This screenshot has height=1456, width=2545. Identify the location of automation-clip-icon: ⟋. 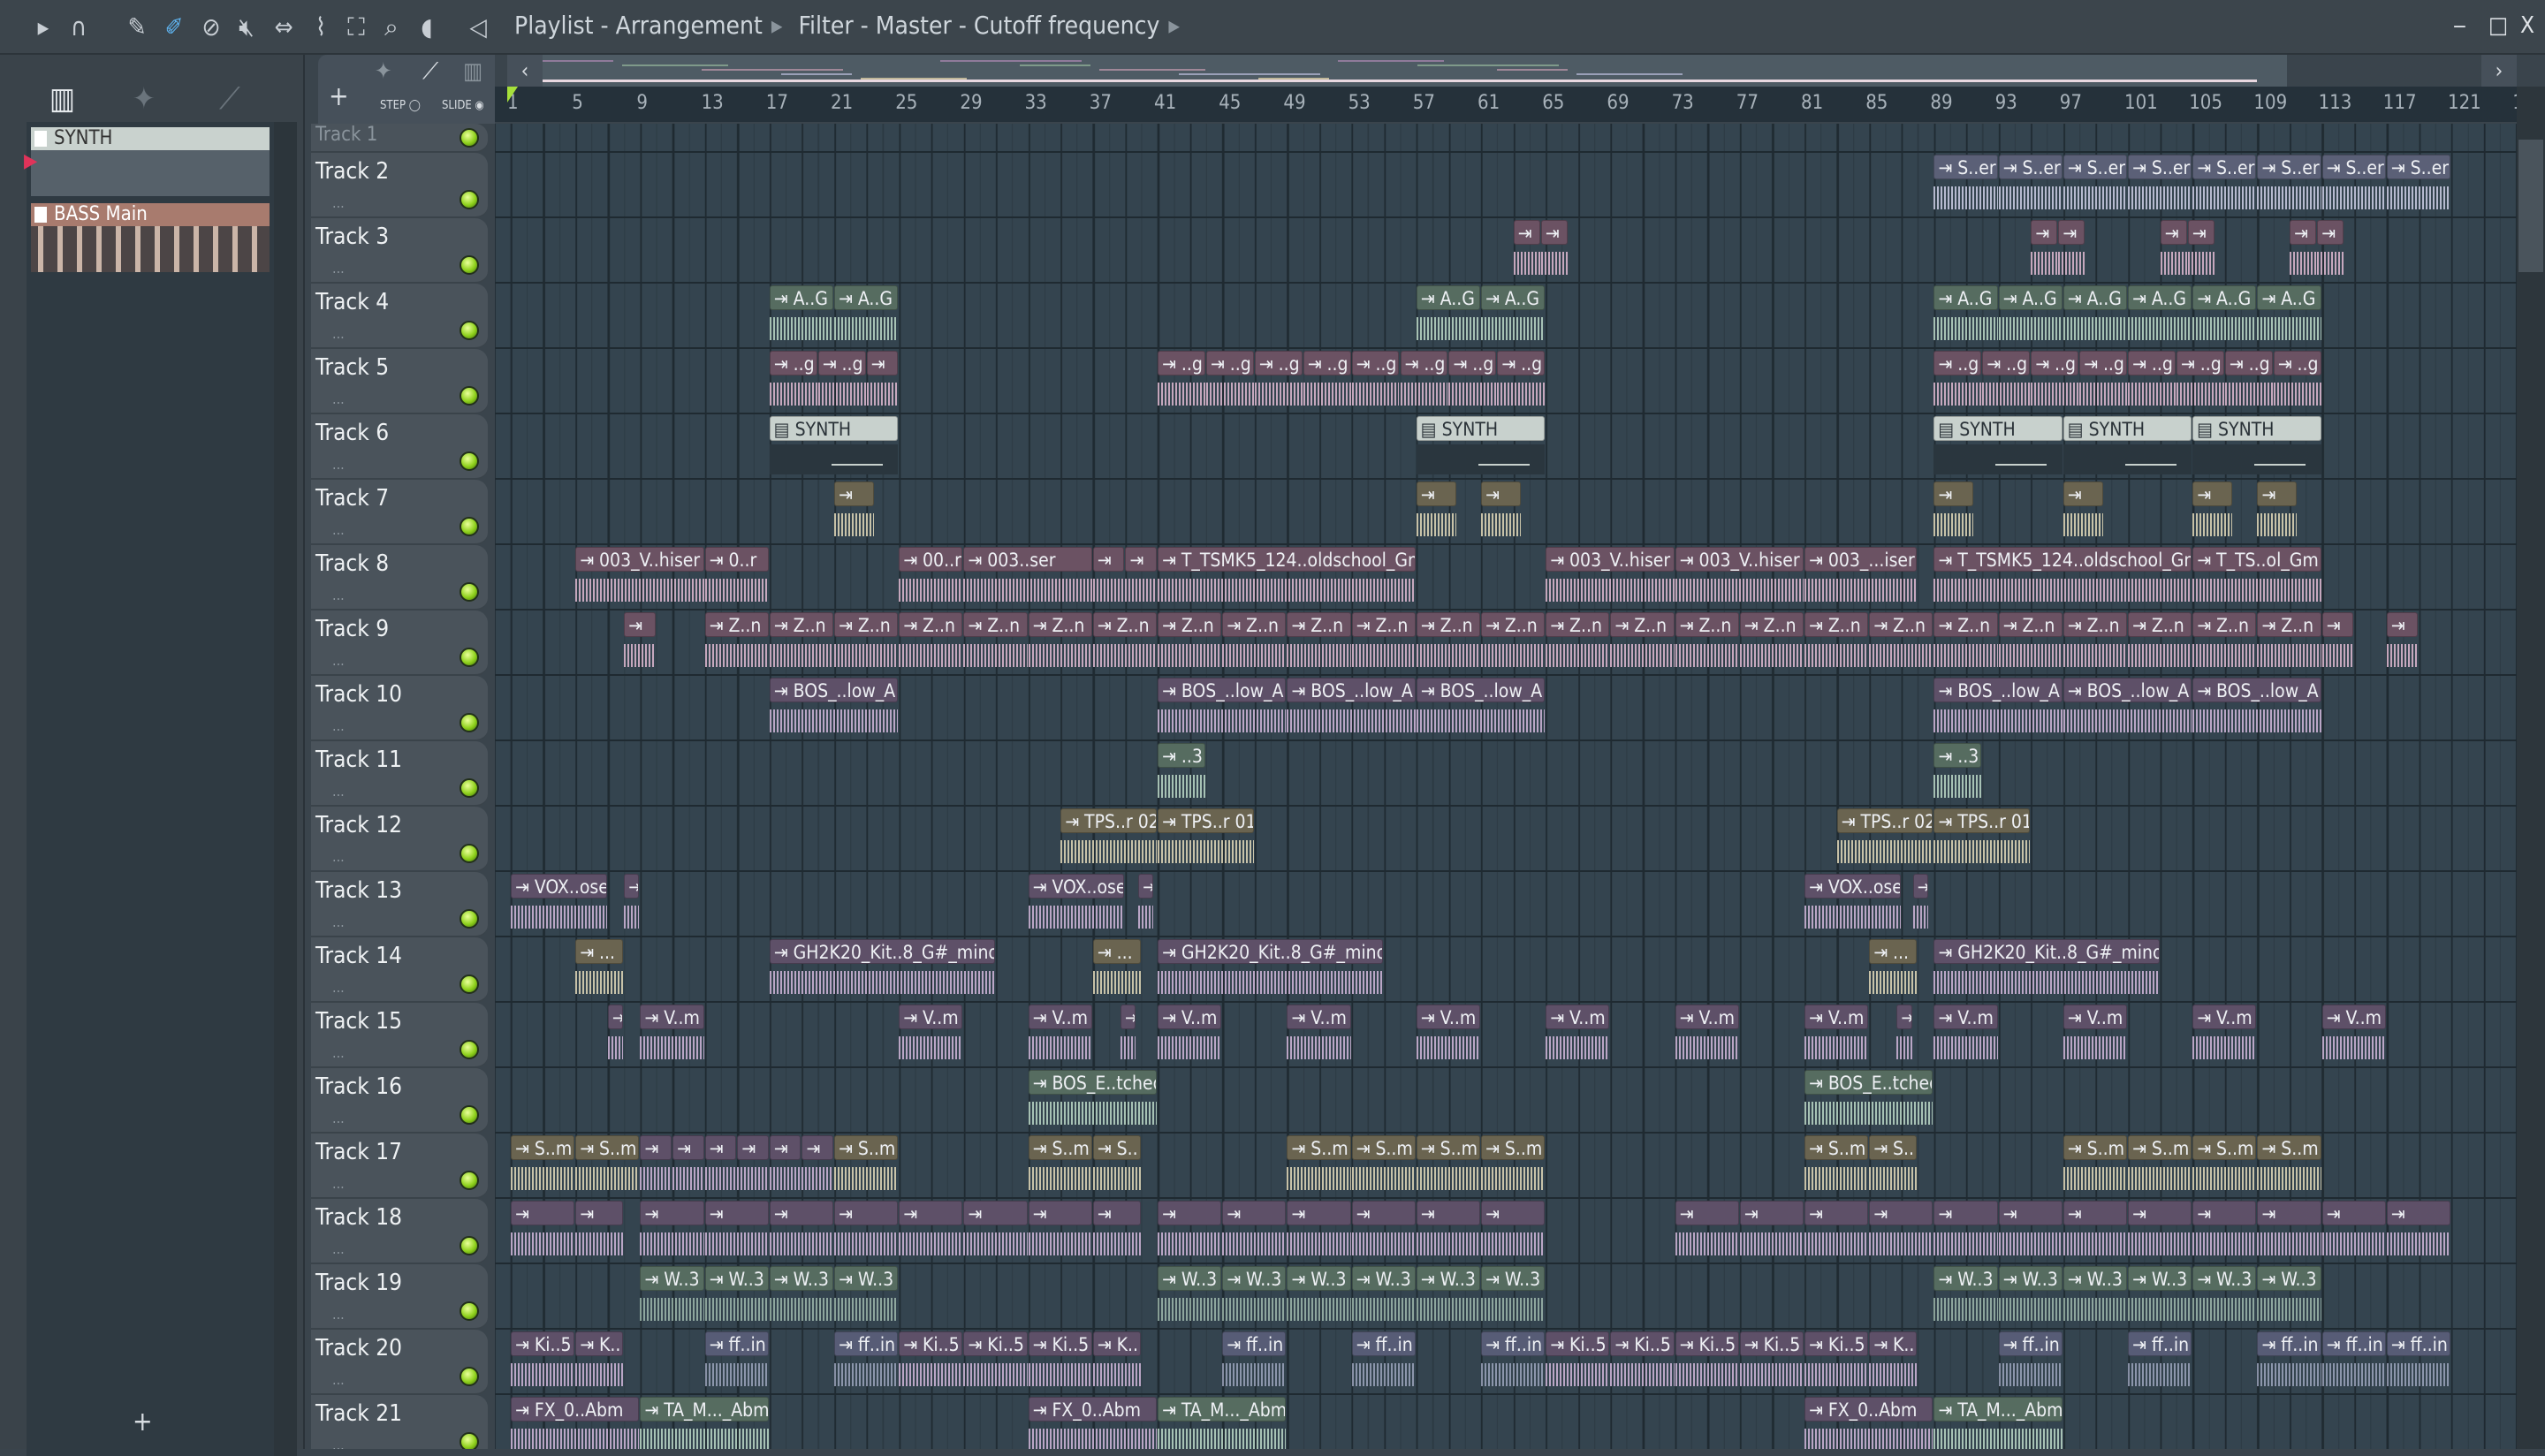
(430, 72).